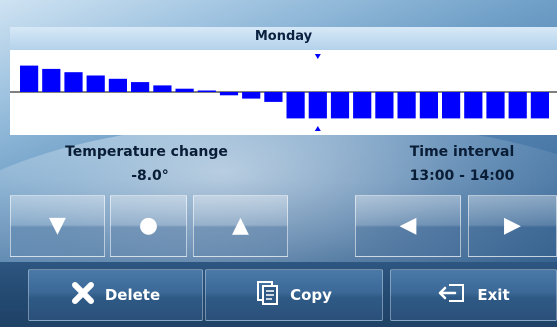 This screenshot has width=557, height=327. What do you see at coordinates (493, 295) in the screenshot?
I see `exit-label: Exit` at bounding box center [493, 295].